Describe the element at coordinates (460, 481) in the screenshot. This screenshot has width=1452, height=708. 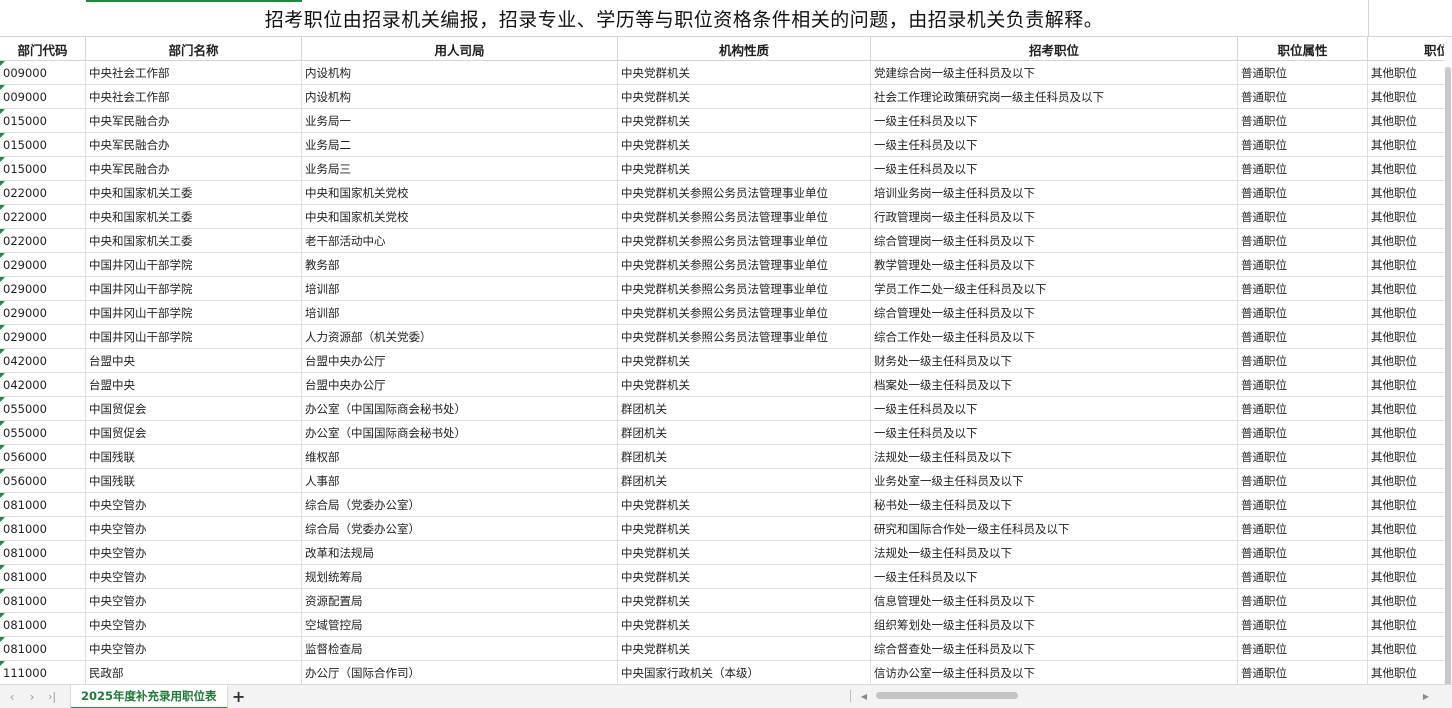
I see `bureau-cell: 人事部` at that location.